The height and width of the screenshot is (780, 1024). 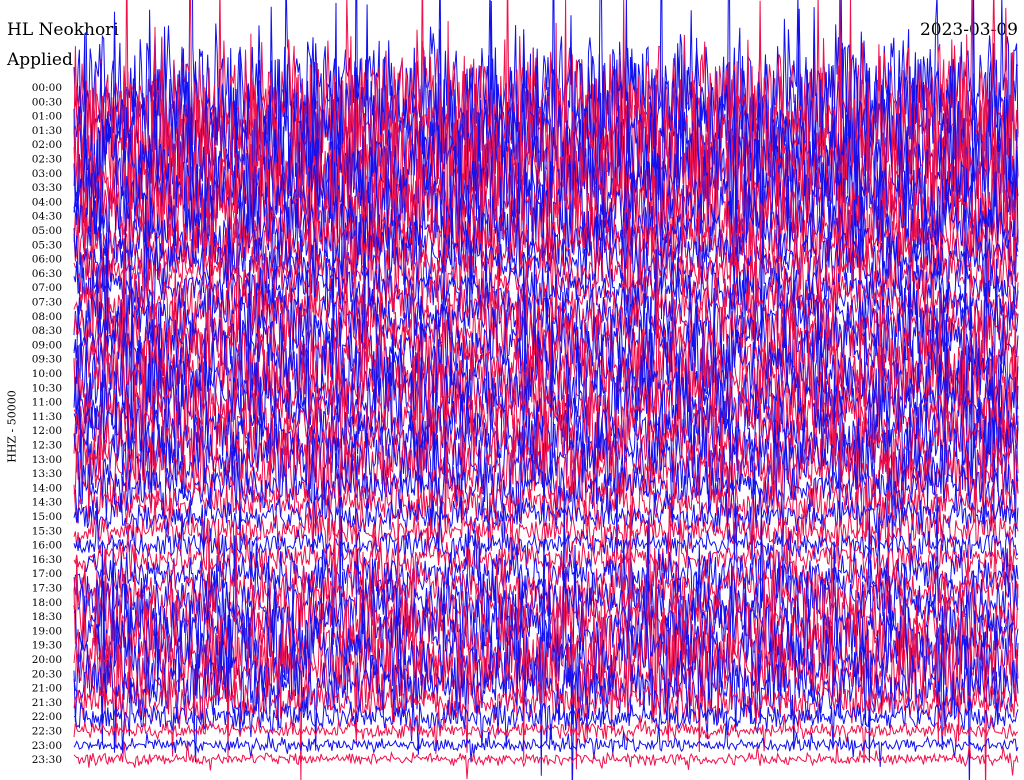 I want to click on time-tick-1100: 11:00, so click(x=47, y=403).